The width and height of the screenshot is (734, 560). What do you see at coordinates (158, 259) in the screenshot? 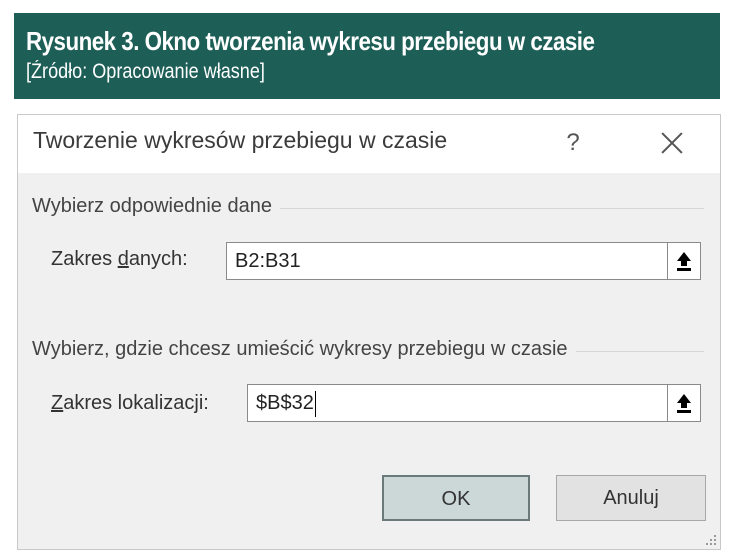
I see `data-range-label-text-end: anych:` at bounding box center [158, 259].